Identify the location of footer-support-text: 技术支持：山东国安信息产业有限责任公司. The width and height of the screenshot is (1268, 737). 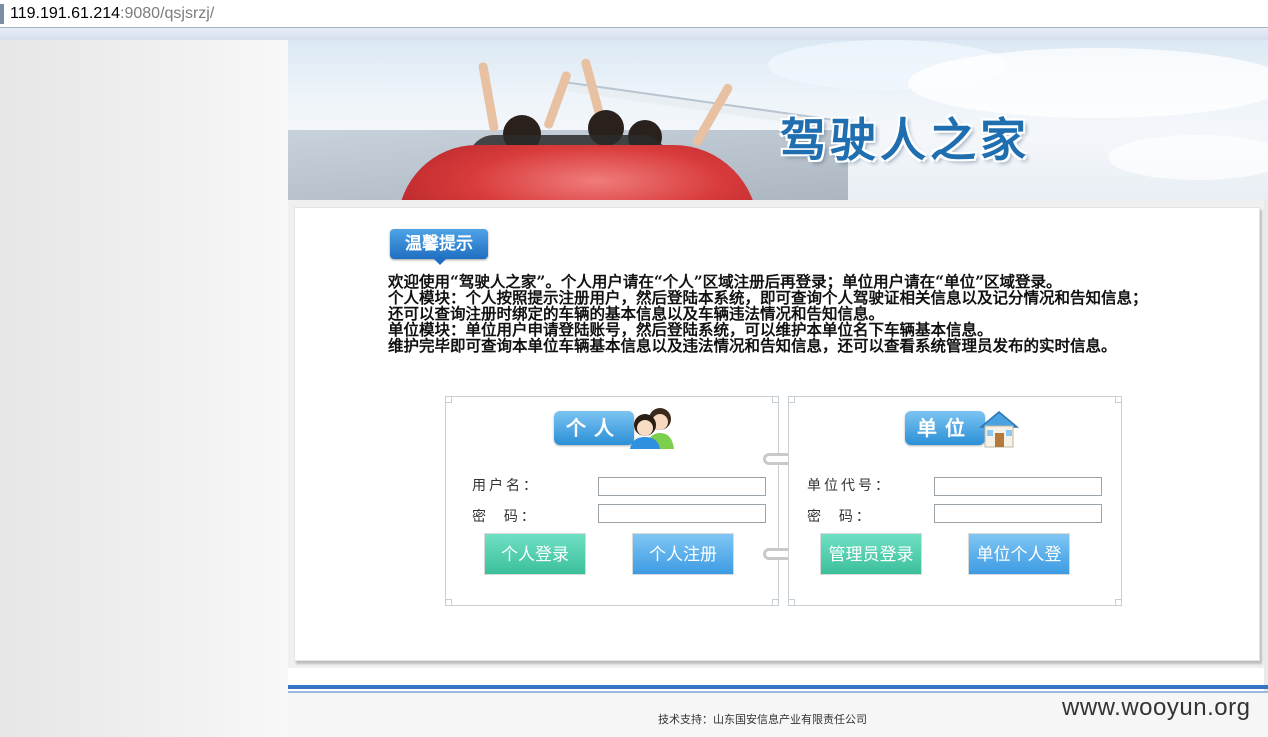
(762, 719).